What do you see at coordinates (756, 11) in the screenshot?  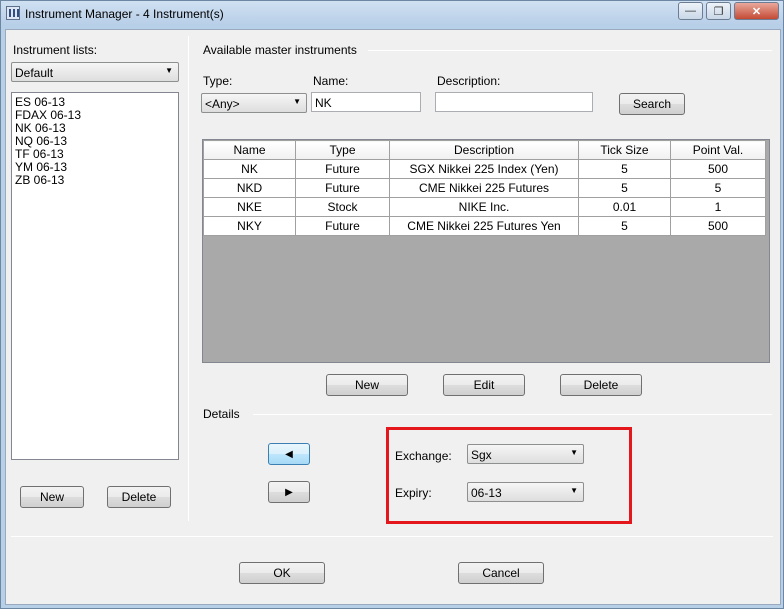 I see `close-button: ✕` at bounding box center [756, 11].